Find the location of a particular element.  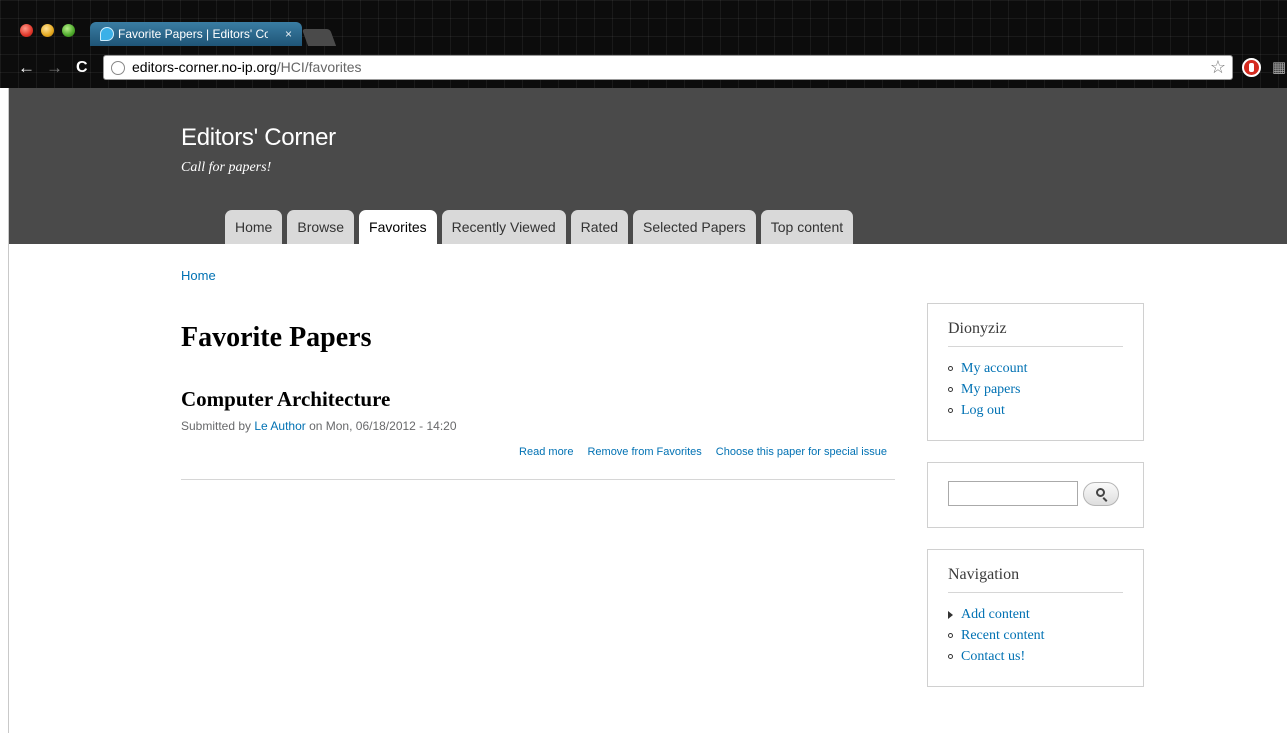

browser-tab: Favorite Papers | Editors' Corner × is located at coordinates (196, 34).